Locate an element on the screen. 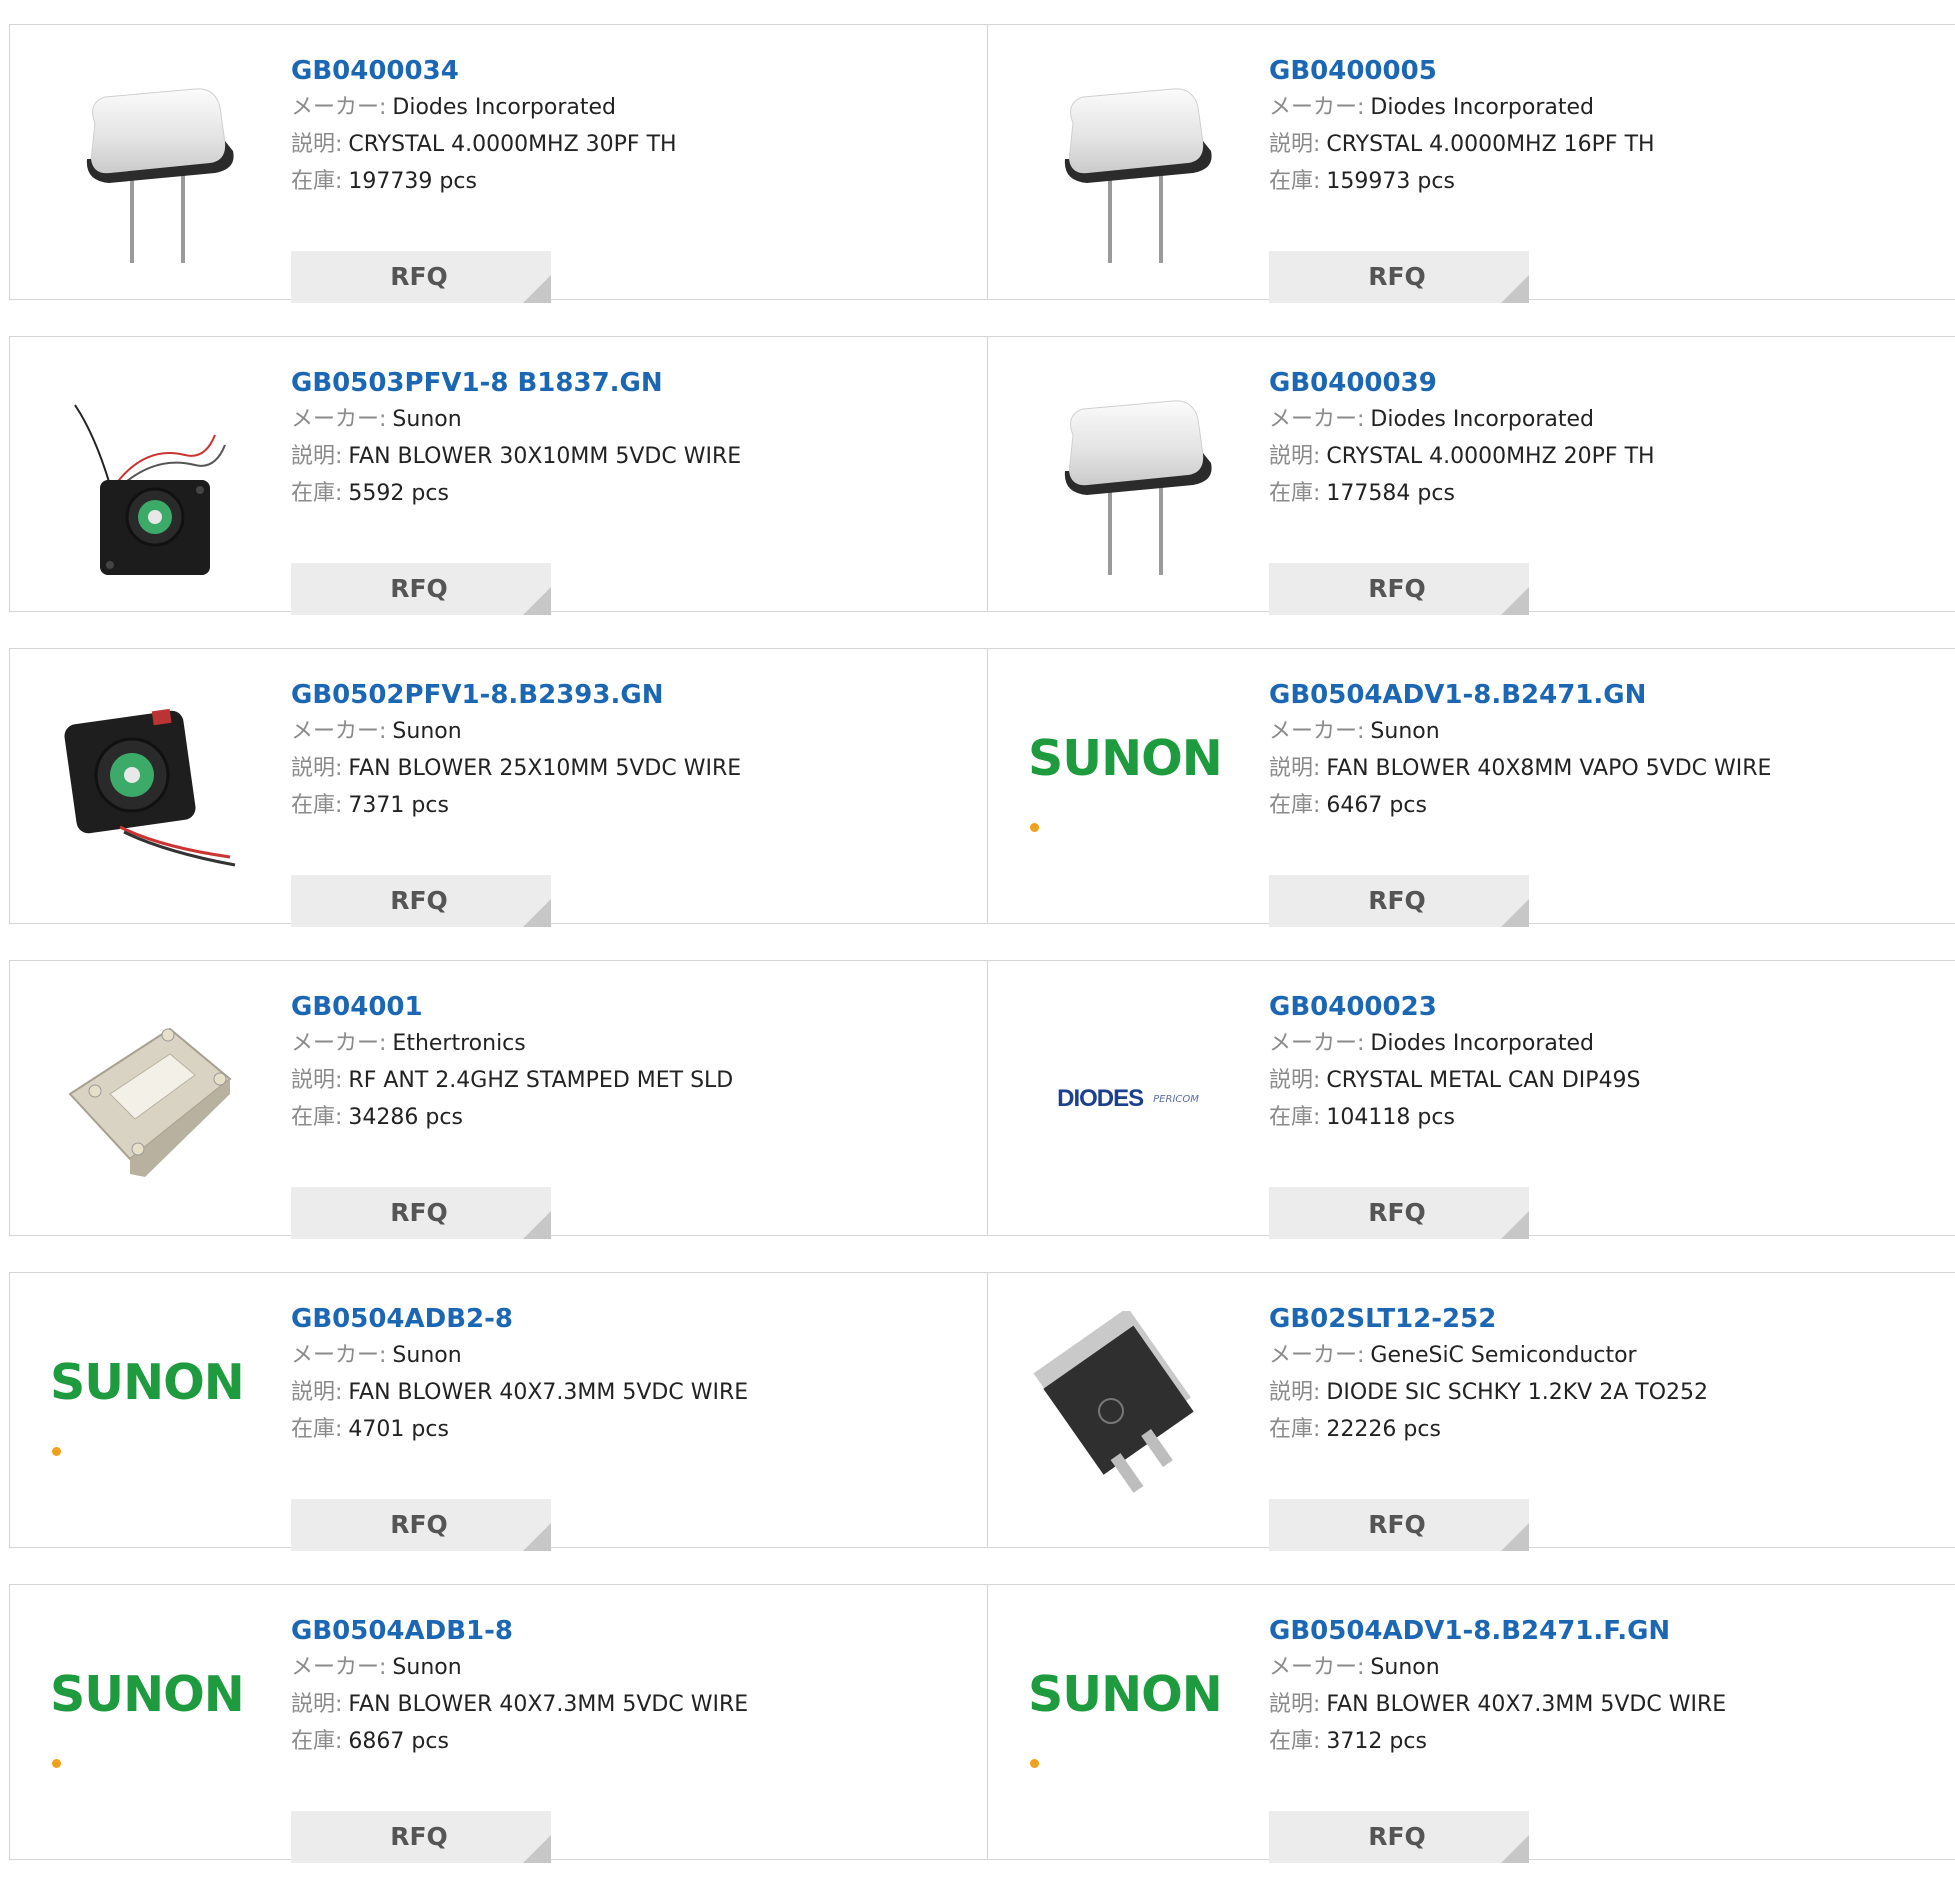 Image resolution: width=1955 pixels, height=1896 pixels. product-image: DIODES PERICOM is located at coordinates (1128, 1099).